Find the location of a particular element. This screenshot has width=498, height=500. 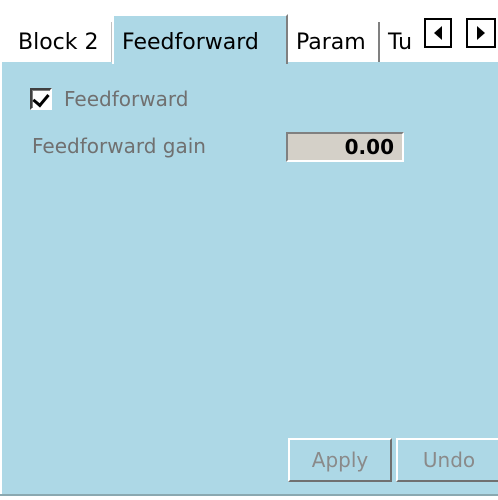

feedforward-checkbox-label: Feedforward is located at coordinates (126, 99).